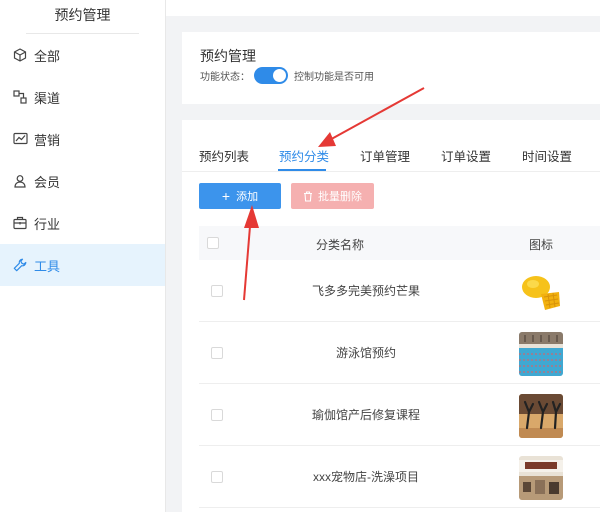 This screenshot has width=600, height=512. Describe the element at coordinates (279, 75) in the screenshot. I see `toggle-knob` at that location.